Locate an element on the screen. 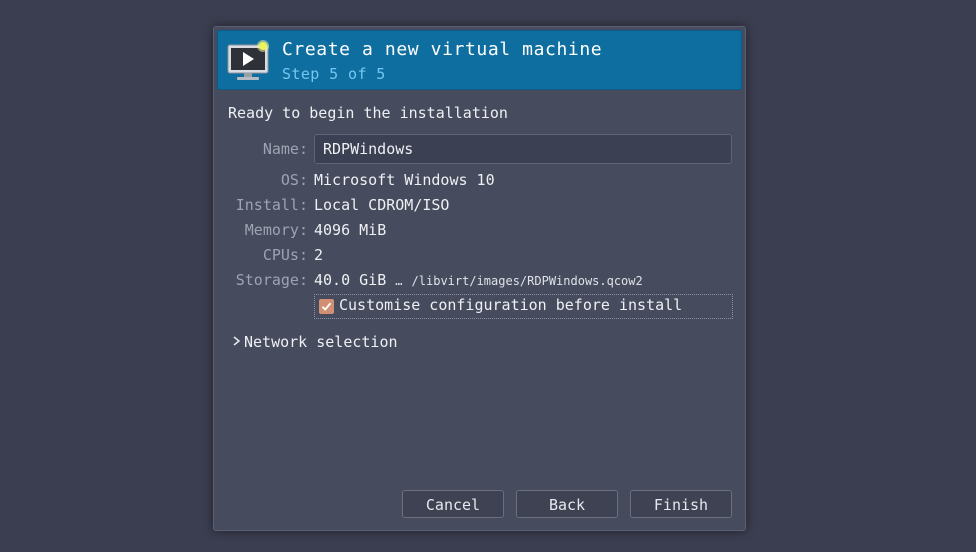 The width and height of the screenshot is (976, 552). ready-heading: Ready to begin the installation is located at coordinates (368, 113).